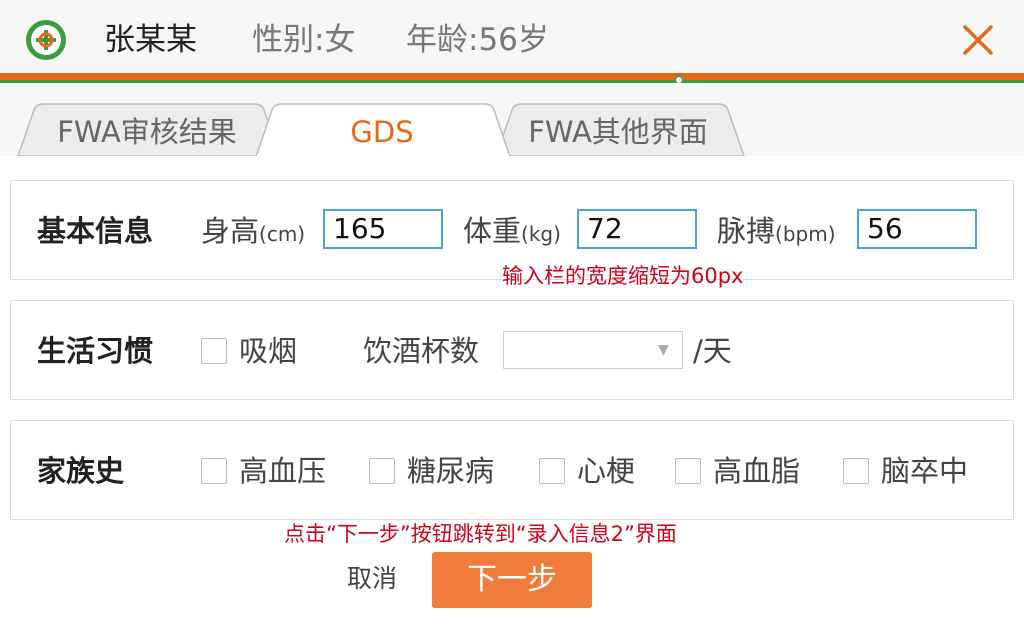 Image resolution: width=1024 pixels, height=640 pixels. Describe the element at coordinates (593, 350) in the screenshot. I see `drinking-select: ▼` at that location.